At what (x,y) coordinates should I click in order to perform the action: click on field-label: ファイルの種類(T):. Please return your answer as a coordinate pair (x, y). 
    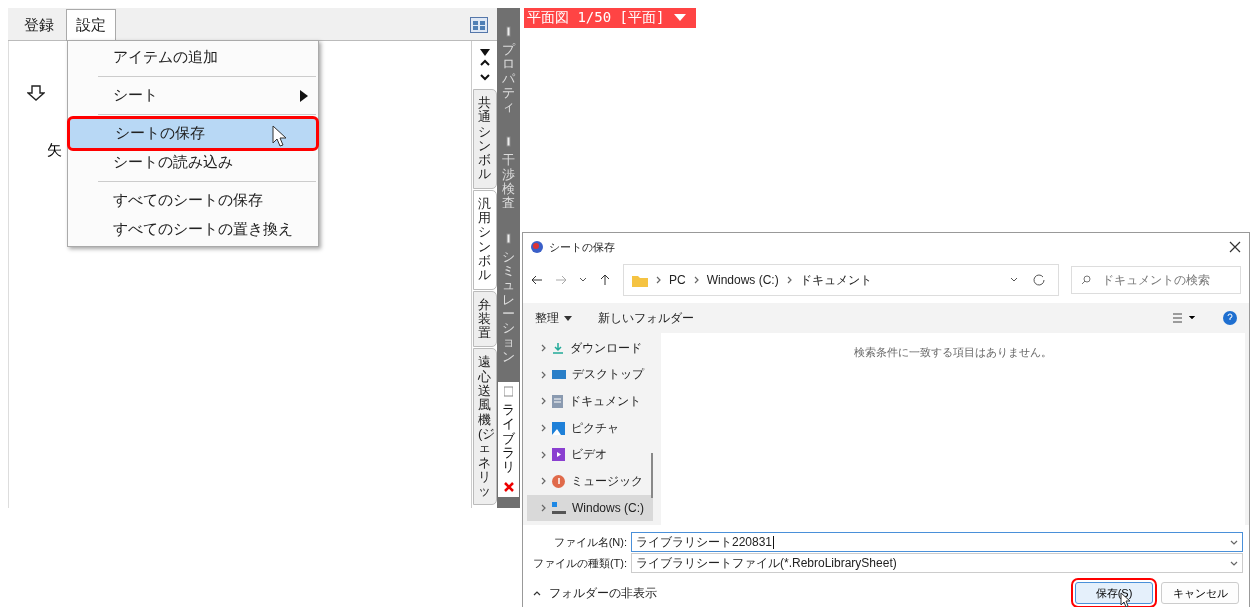
    Looking at the image, I should click on (579, 563).